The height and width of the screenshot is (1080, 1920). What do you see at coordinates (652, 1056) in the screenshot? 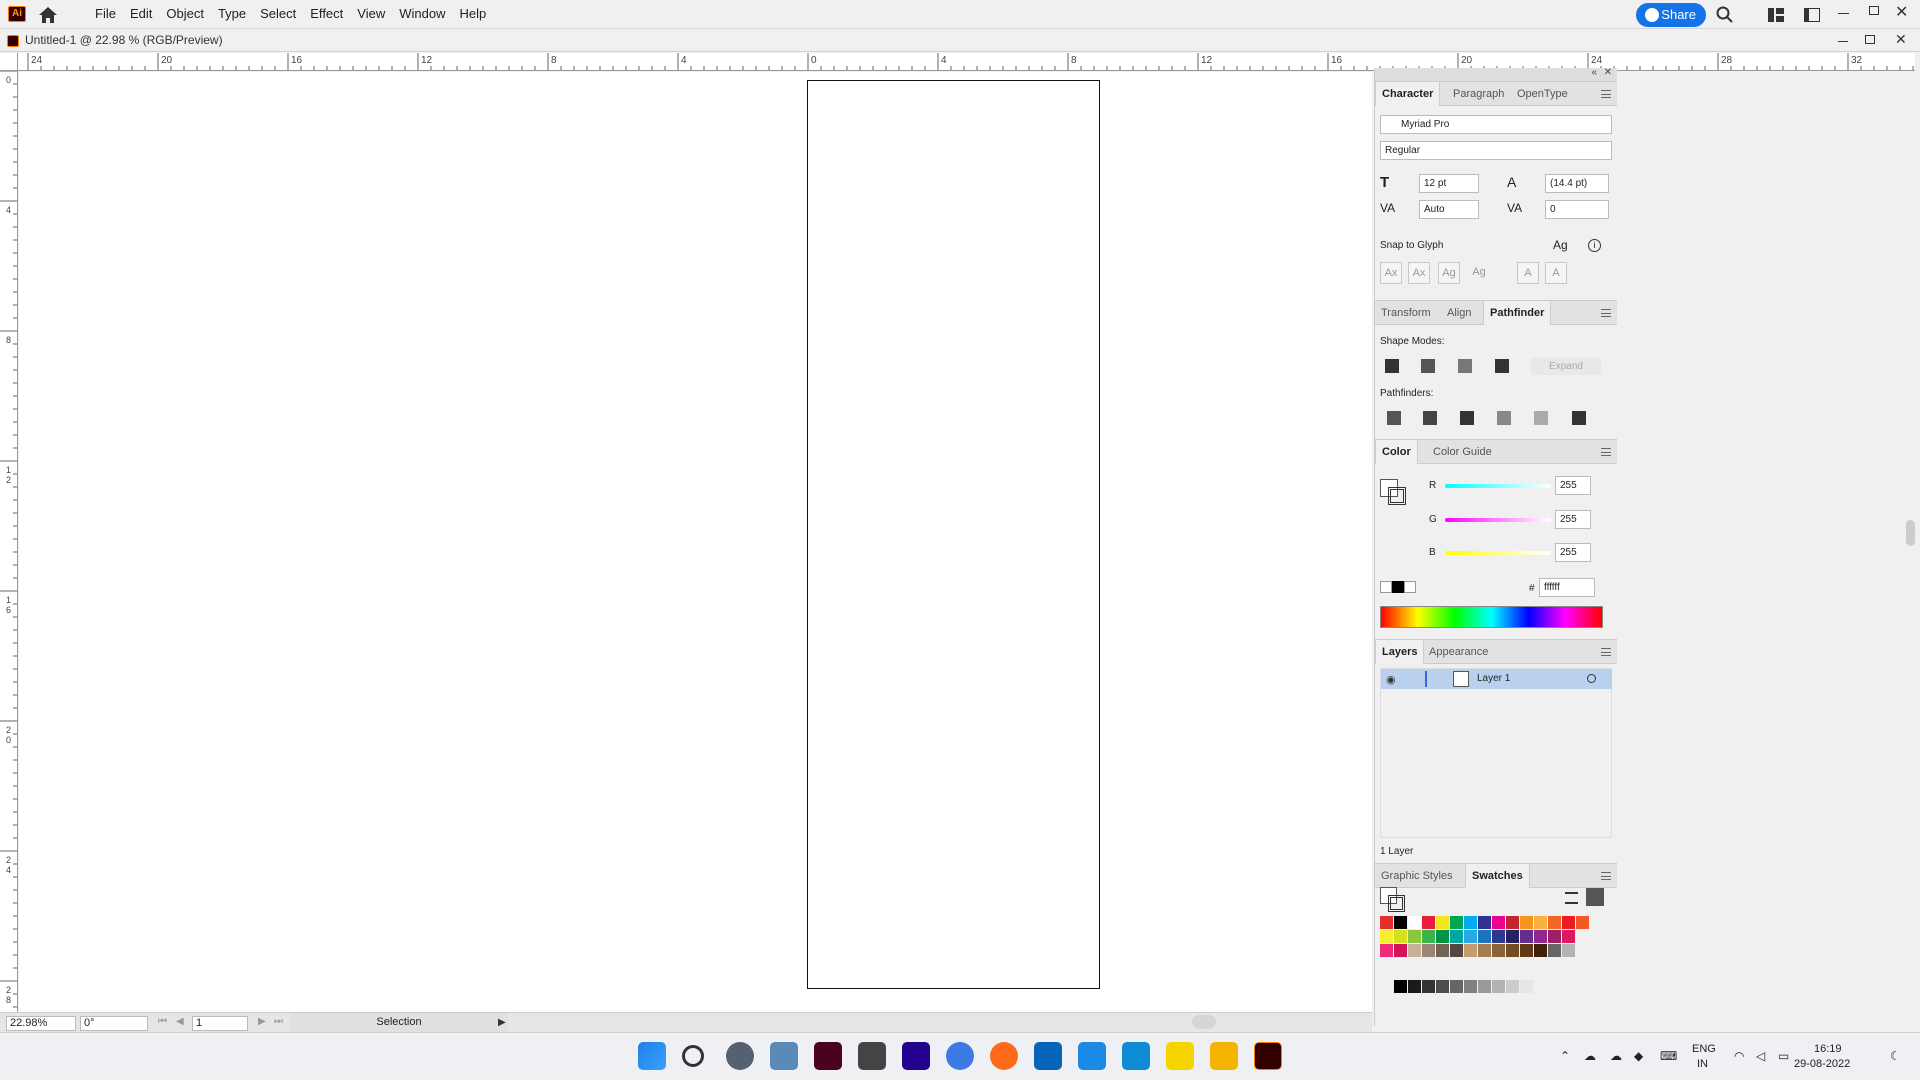
I see `start-icon` at bounding box center [652, 1056].